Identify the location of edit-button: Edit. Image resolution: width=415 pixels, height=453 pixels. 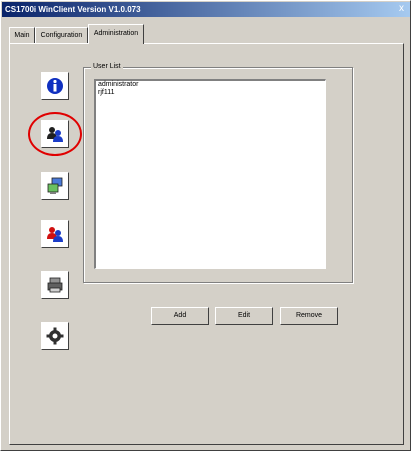
(244, 316).